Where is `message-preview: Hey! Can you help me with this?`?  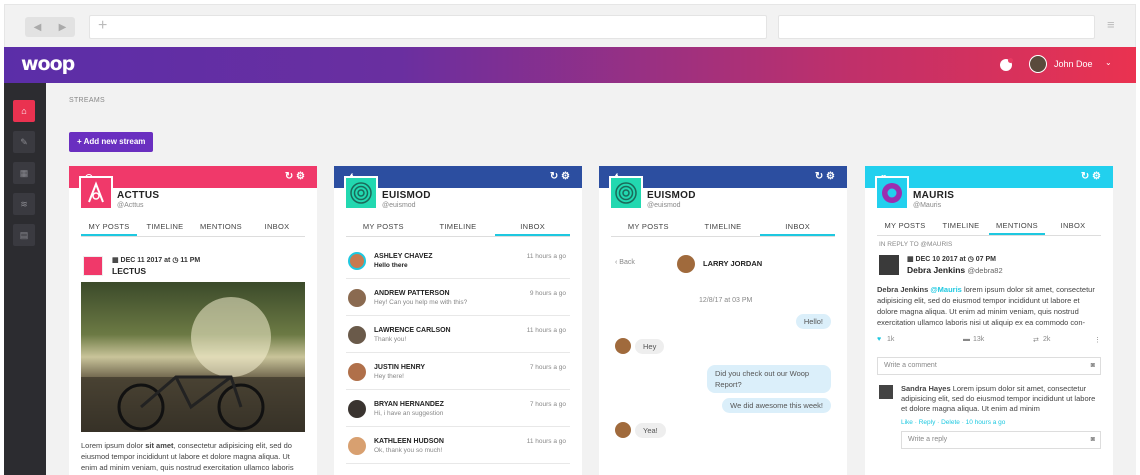 message-preview: Hey! Can you help me with this? is located at coordinates (421, 302).